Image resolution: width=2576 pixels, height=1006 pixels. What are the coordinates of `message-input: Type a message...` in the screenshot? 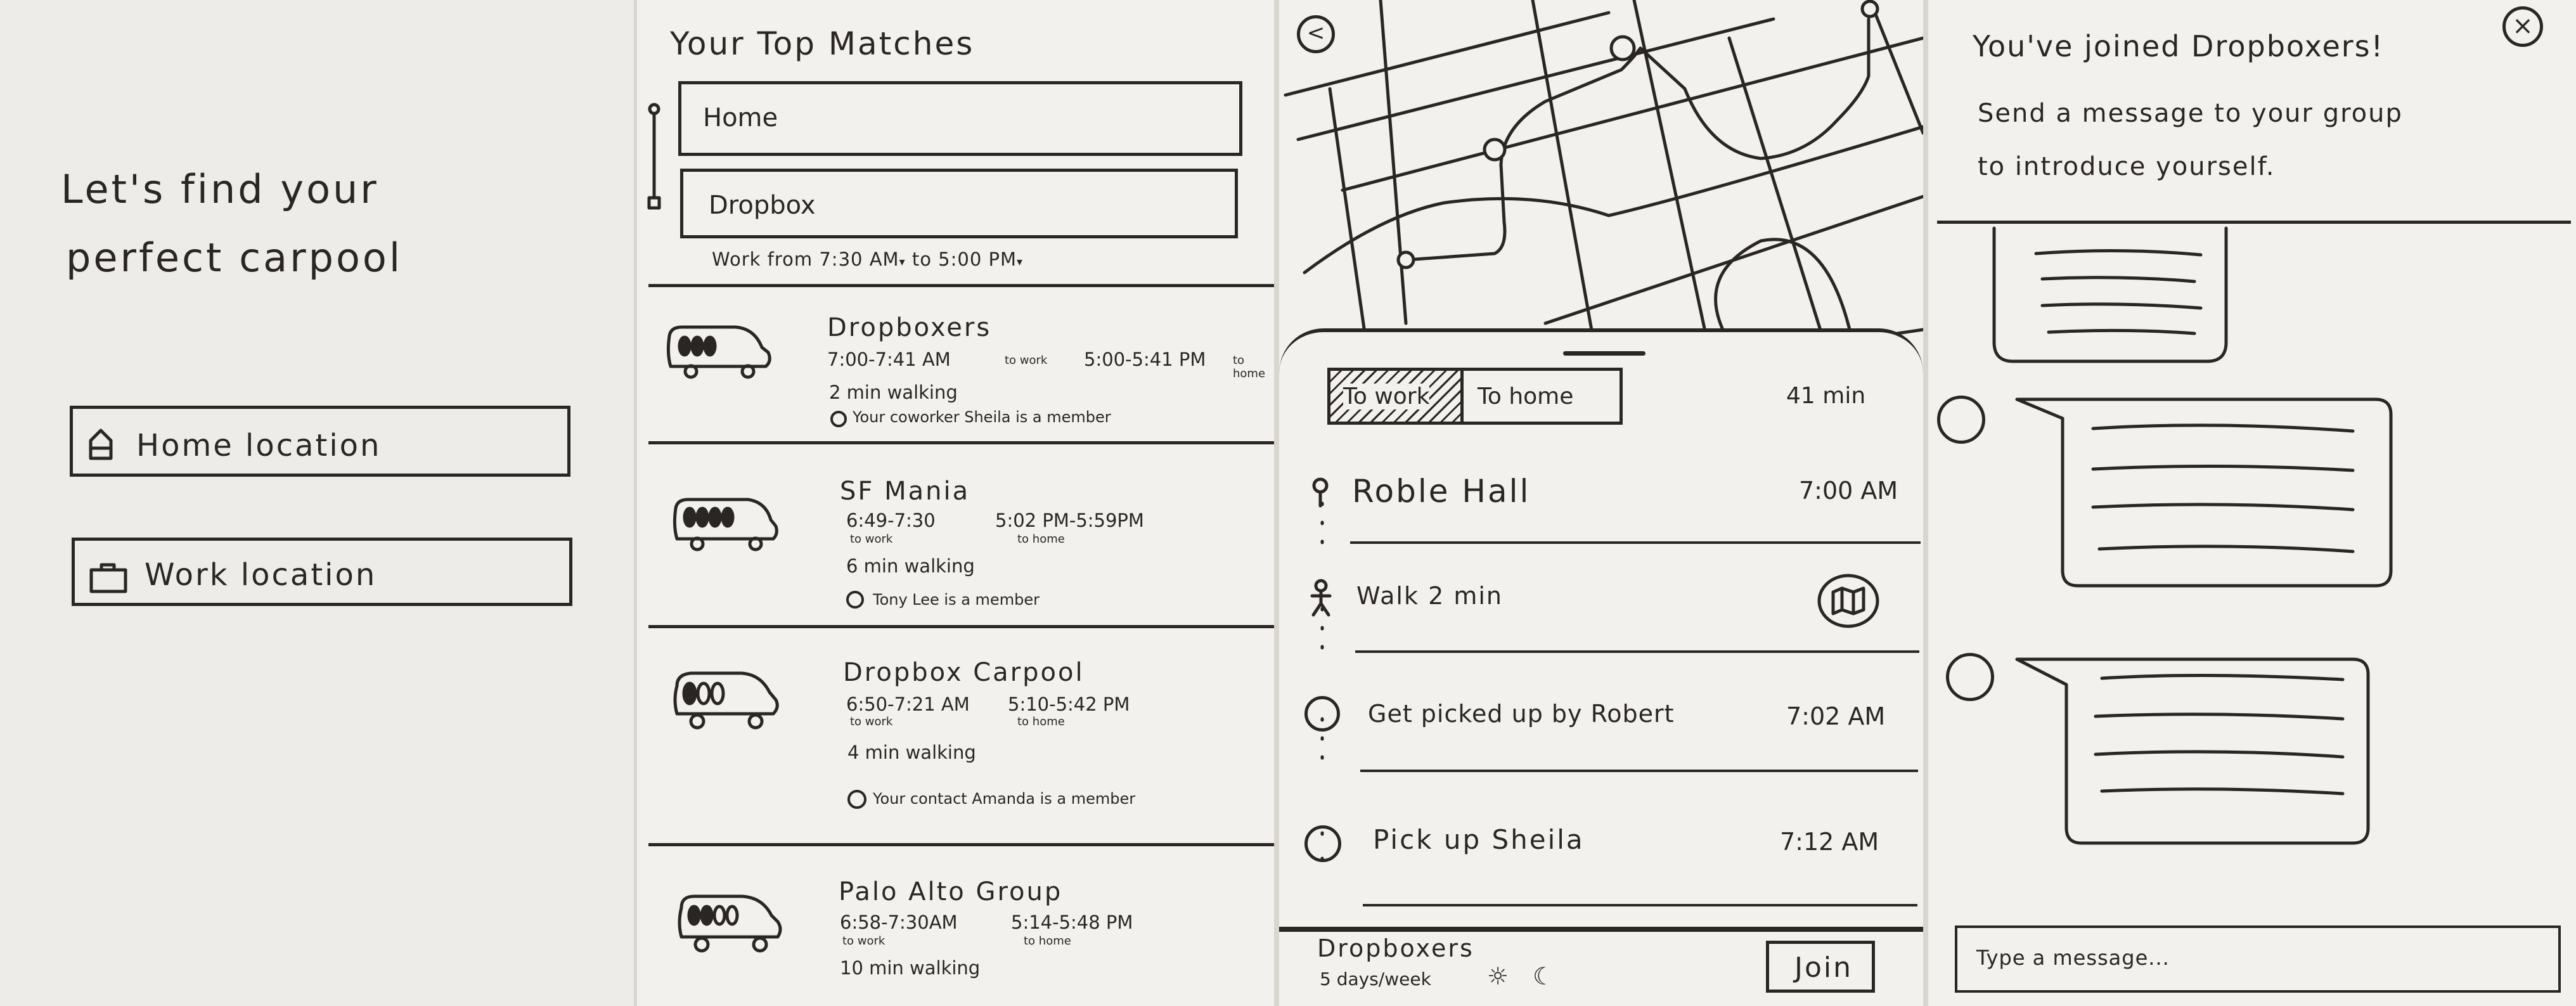 It's located at (2258, 959).